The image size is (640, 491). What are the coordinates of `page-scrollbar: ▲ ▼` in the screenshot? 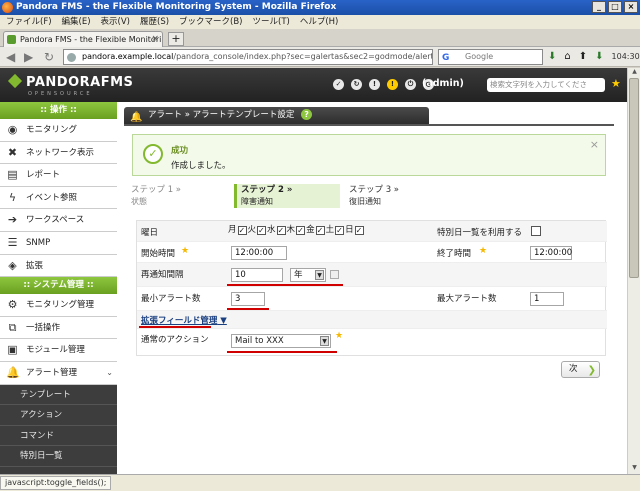 It's located at (633, 271).